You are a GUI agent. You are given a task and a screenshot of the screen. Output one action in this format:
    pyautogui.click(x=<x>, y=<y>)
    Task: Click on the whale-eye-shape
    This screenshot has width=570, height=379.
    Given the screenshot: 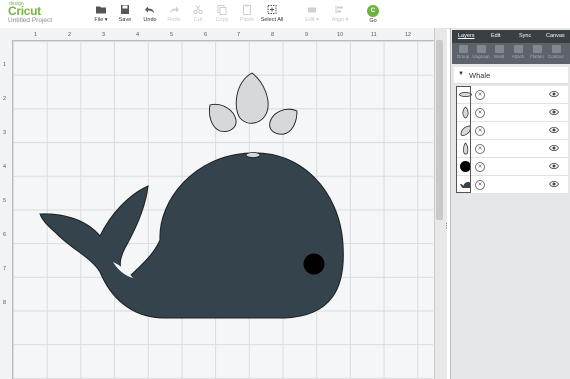 What is the action you would take?
    pyautogui.click(x=314, y=264)
    